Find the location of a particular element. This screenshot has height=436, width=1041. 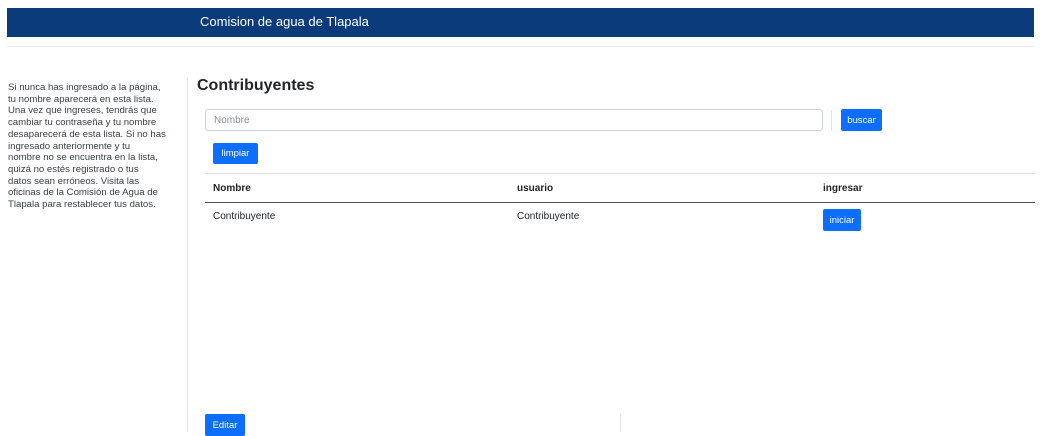

table-header-border is located at coordinates (620, 202).